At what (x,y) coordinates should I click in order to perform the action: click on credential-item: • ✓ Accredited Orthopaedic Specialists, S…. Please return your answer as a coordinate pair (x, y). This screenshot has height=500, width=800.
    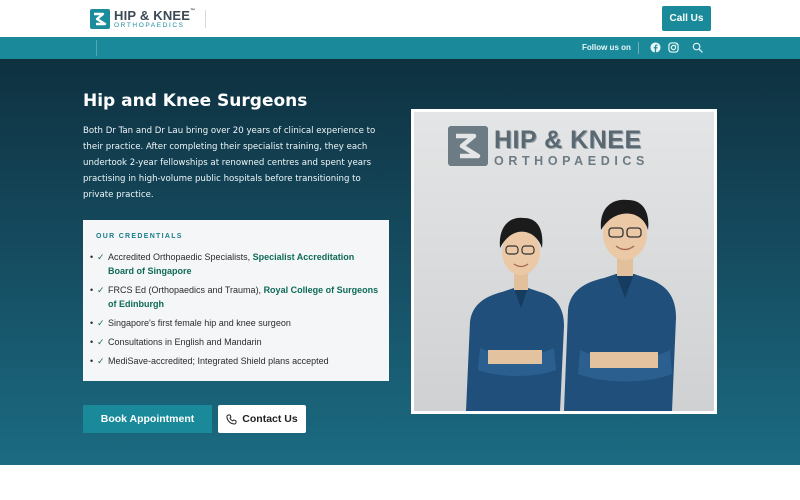
    Looking at the image, I should click on (222, 264).